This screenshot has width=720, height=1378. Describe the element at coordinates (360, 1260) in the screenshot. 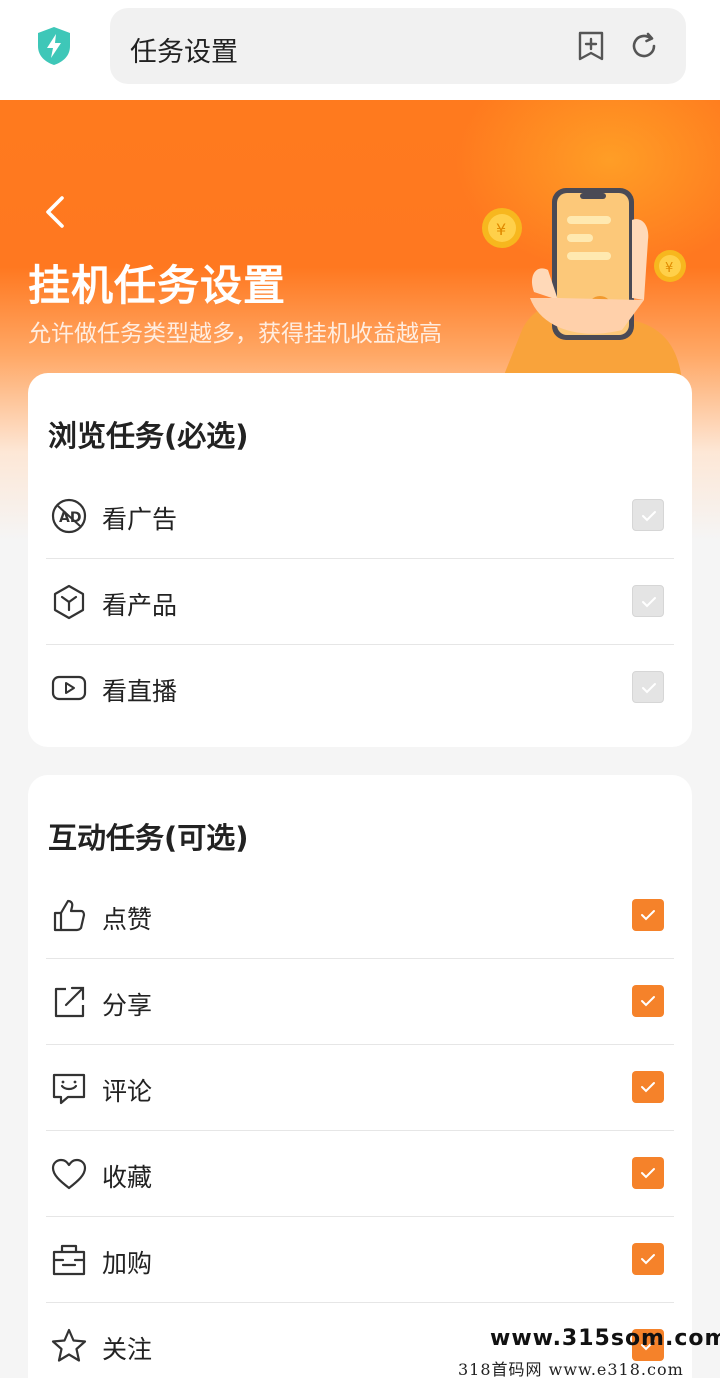

I see `list-item: 加购` at that location.